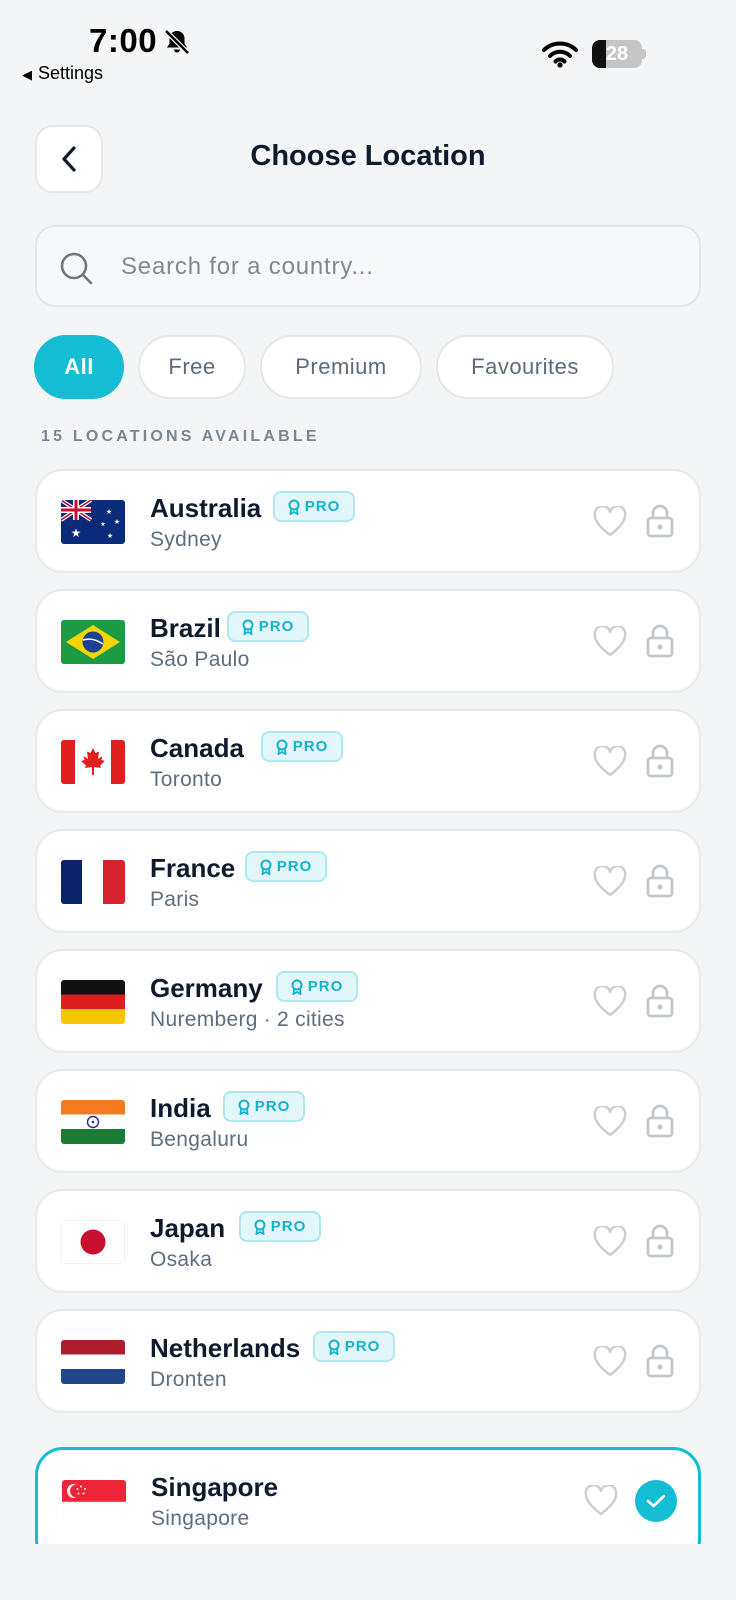  What do you see at coordinates (79, 367) in the screenshot?
I see `filter-chip-all: All` at bounding box center [79, 367].